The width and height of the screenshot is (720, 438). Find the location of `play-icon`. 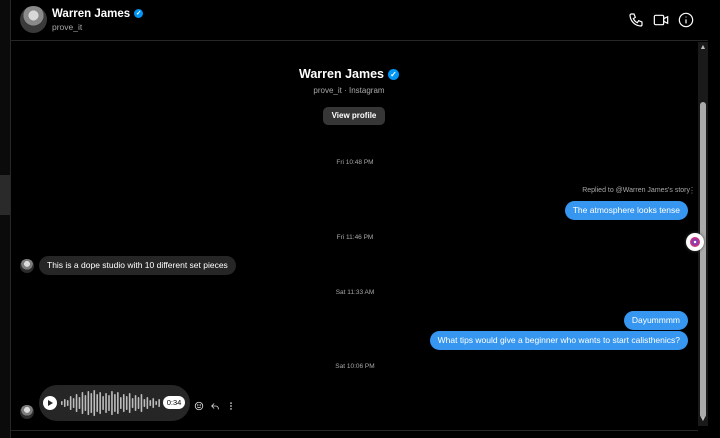

play-icon is located at coordinates (50, 403).